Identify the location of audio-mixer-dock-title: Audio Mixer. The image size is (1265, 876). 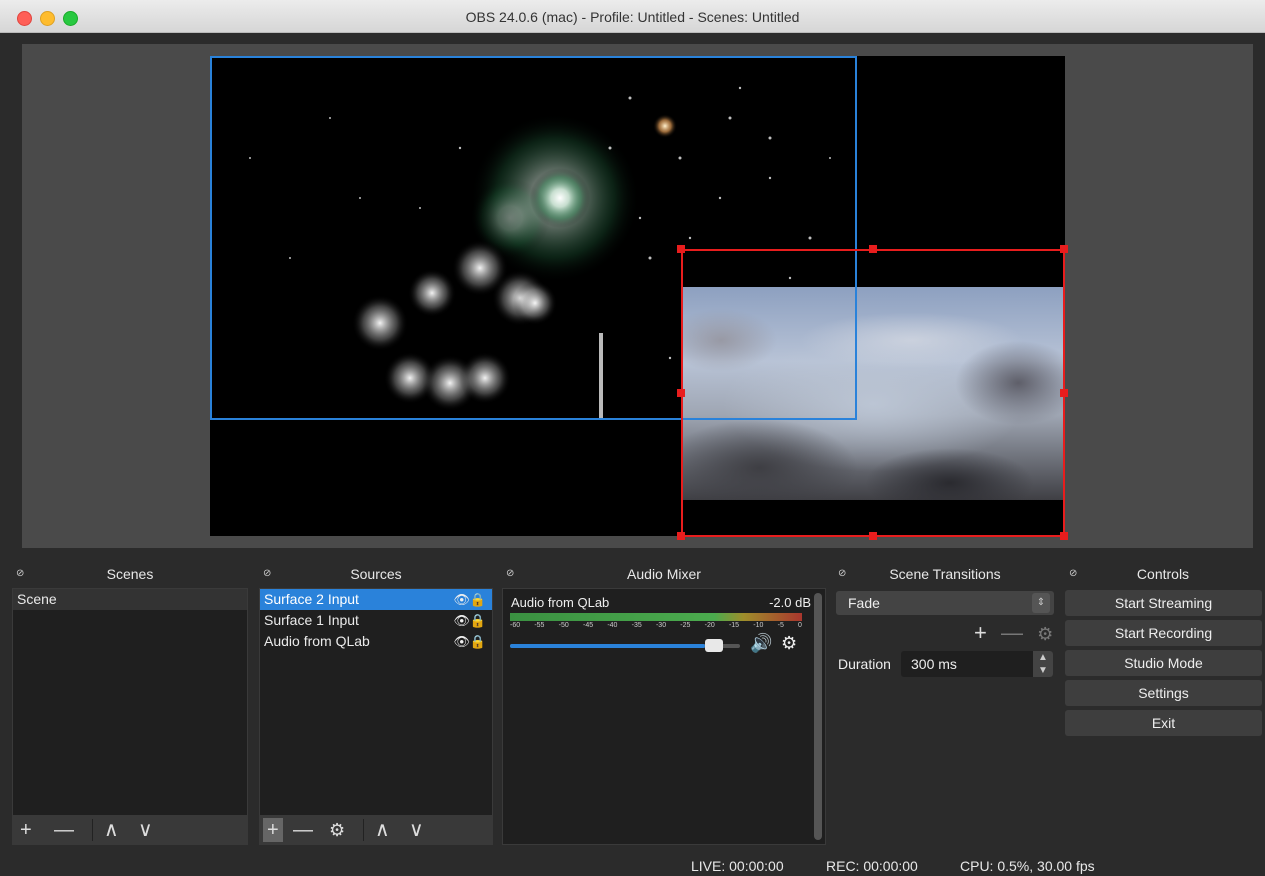
(664, 574).